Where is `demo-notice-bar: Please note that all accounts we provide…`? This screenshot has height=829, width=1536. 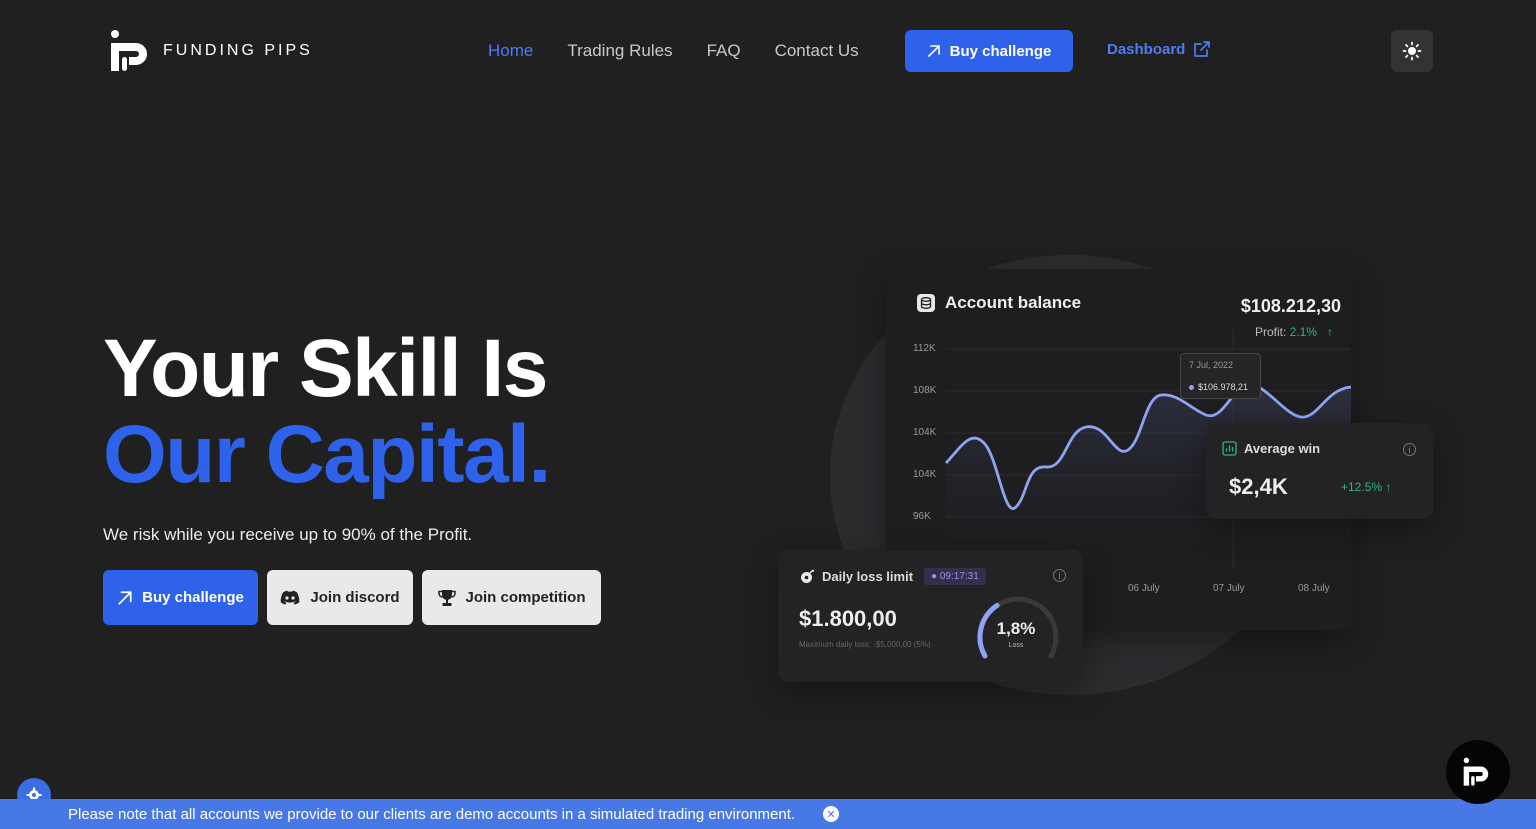
demo-notice-bar: Please note that all accounts we provide… is located at coordinates (768, 814).